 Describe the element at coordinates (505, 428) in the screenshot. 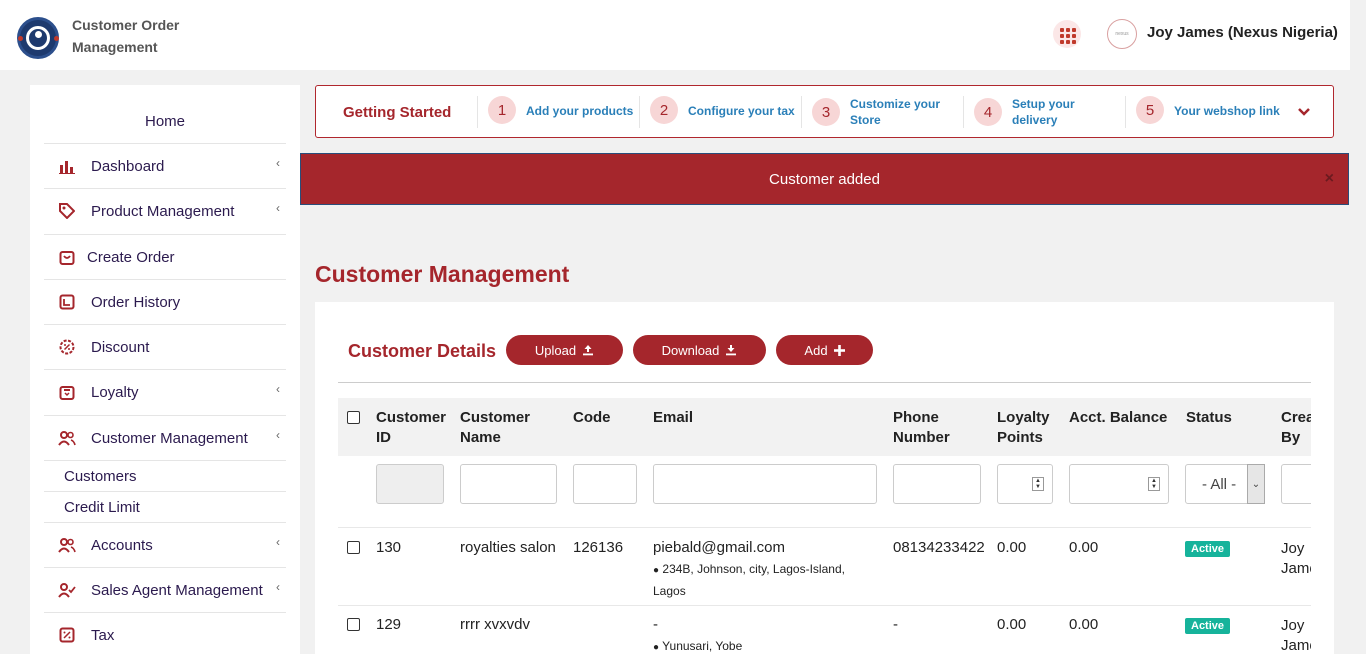

I see `column-header: Customer Name` at that location.